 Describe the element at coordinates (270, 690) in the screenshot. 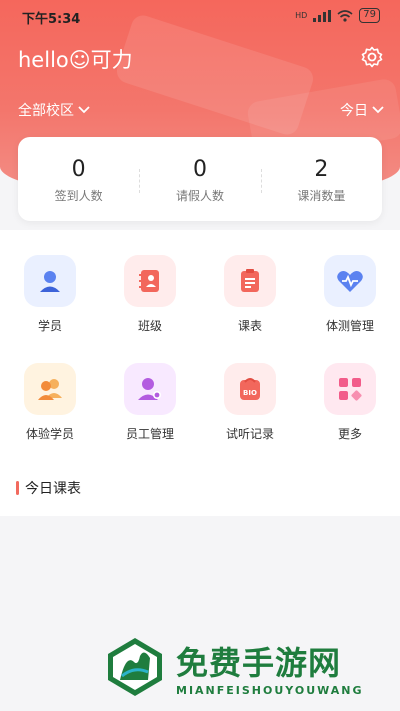

I see `watermark-en: MIANFEISHOUYOUWANG` at that location.